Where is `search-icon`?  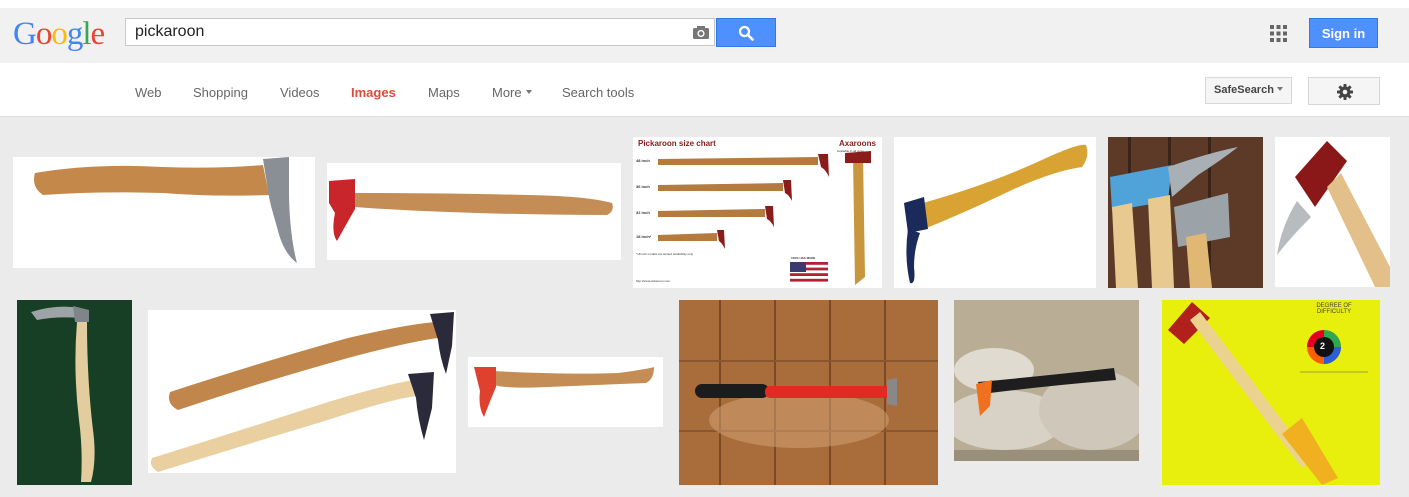
search-icon is located at coordinates (746, 33).